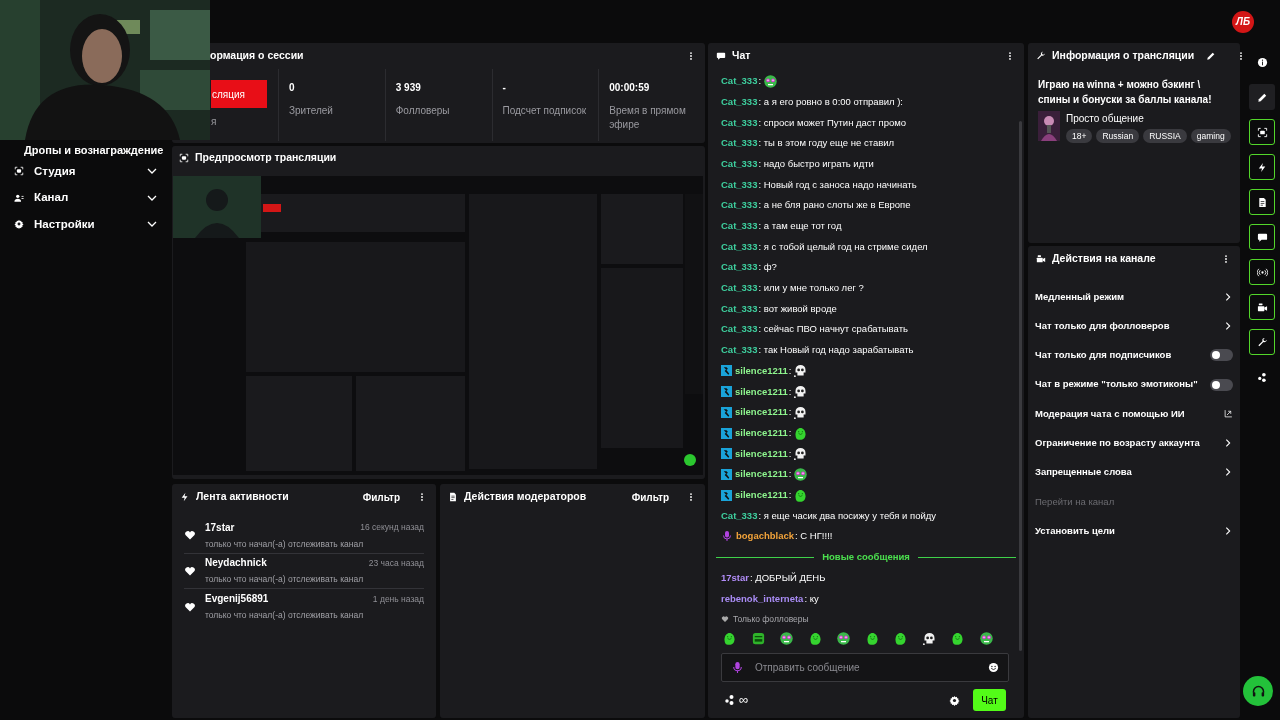 This screenshot has height=720, width=1280. I want to click on external-link-icon, so click(1228, 414).